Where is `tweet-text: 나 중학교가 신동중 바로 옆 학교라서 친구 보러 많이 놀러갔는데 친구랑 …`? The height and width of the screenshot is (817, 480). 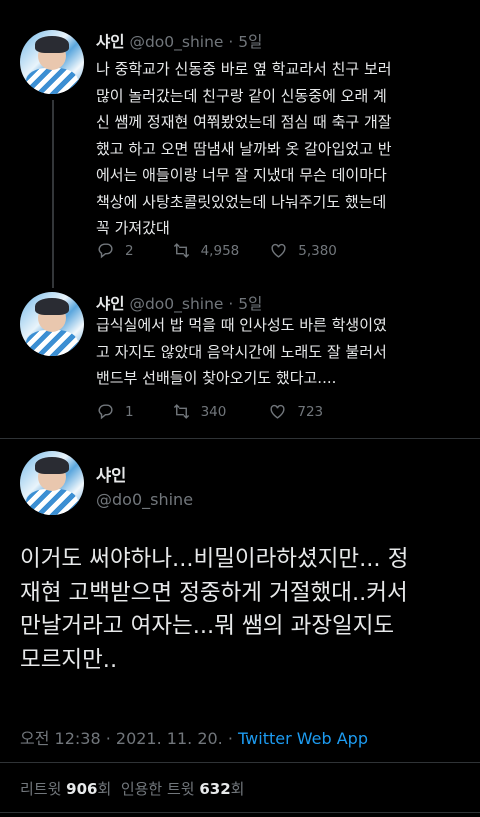
tweet-text: 나 중학교가 신동중 바로 옆 학교라서 친구 보러 많이 놀러갔는데 친구랑 … is located at coordinates (244, 148).